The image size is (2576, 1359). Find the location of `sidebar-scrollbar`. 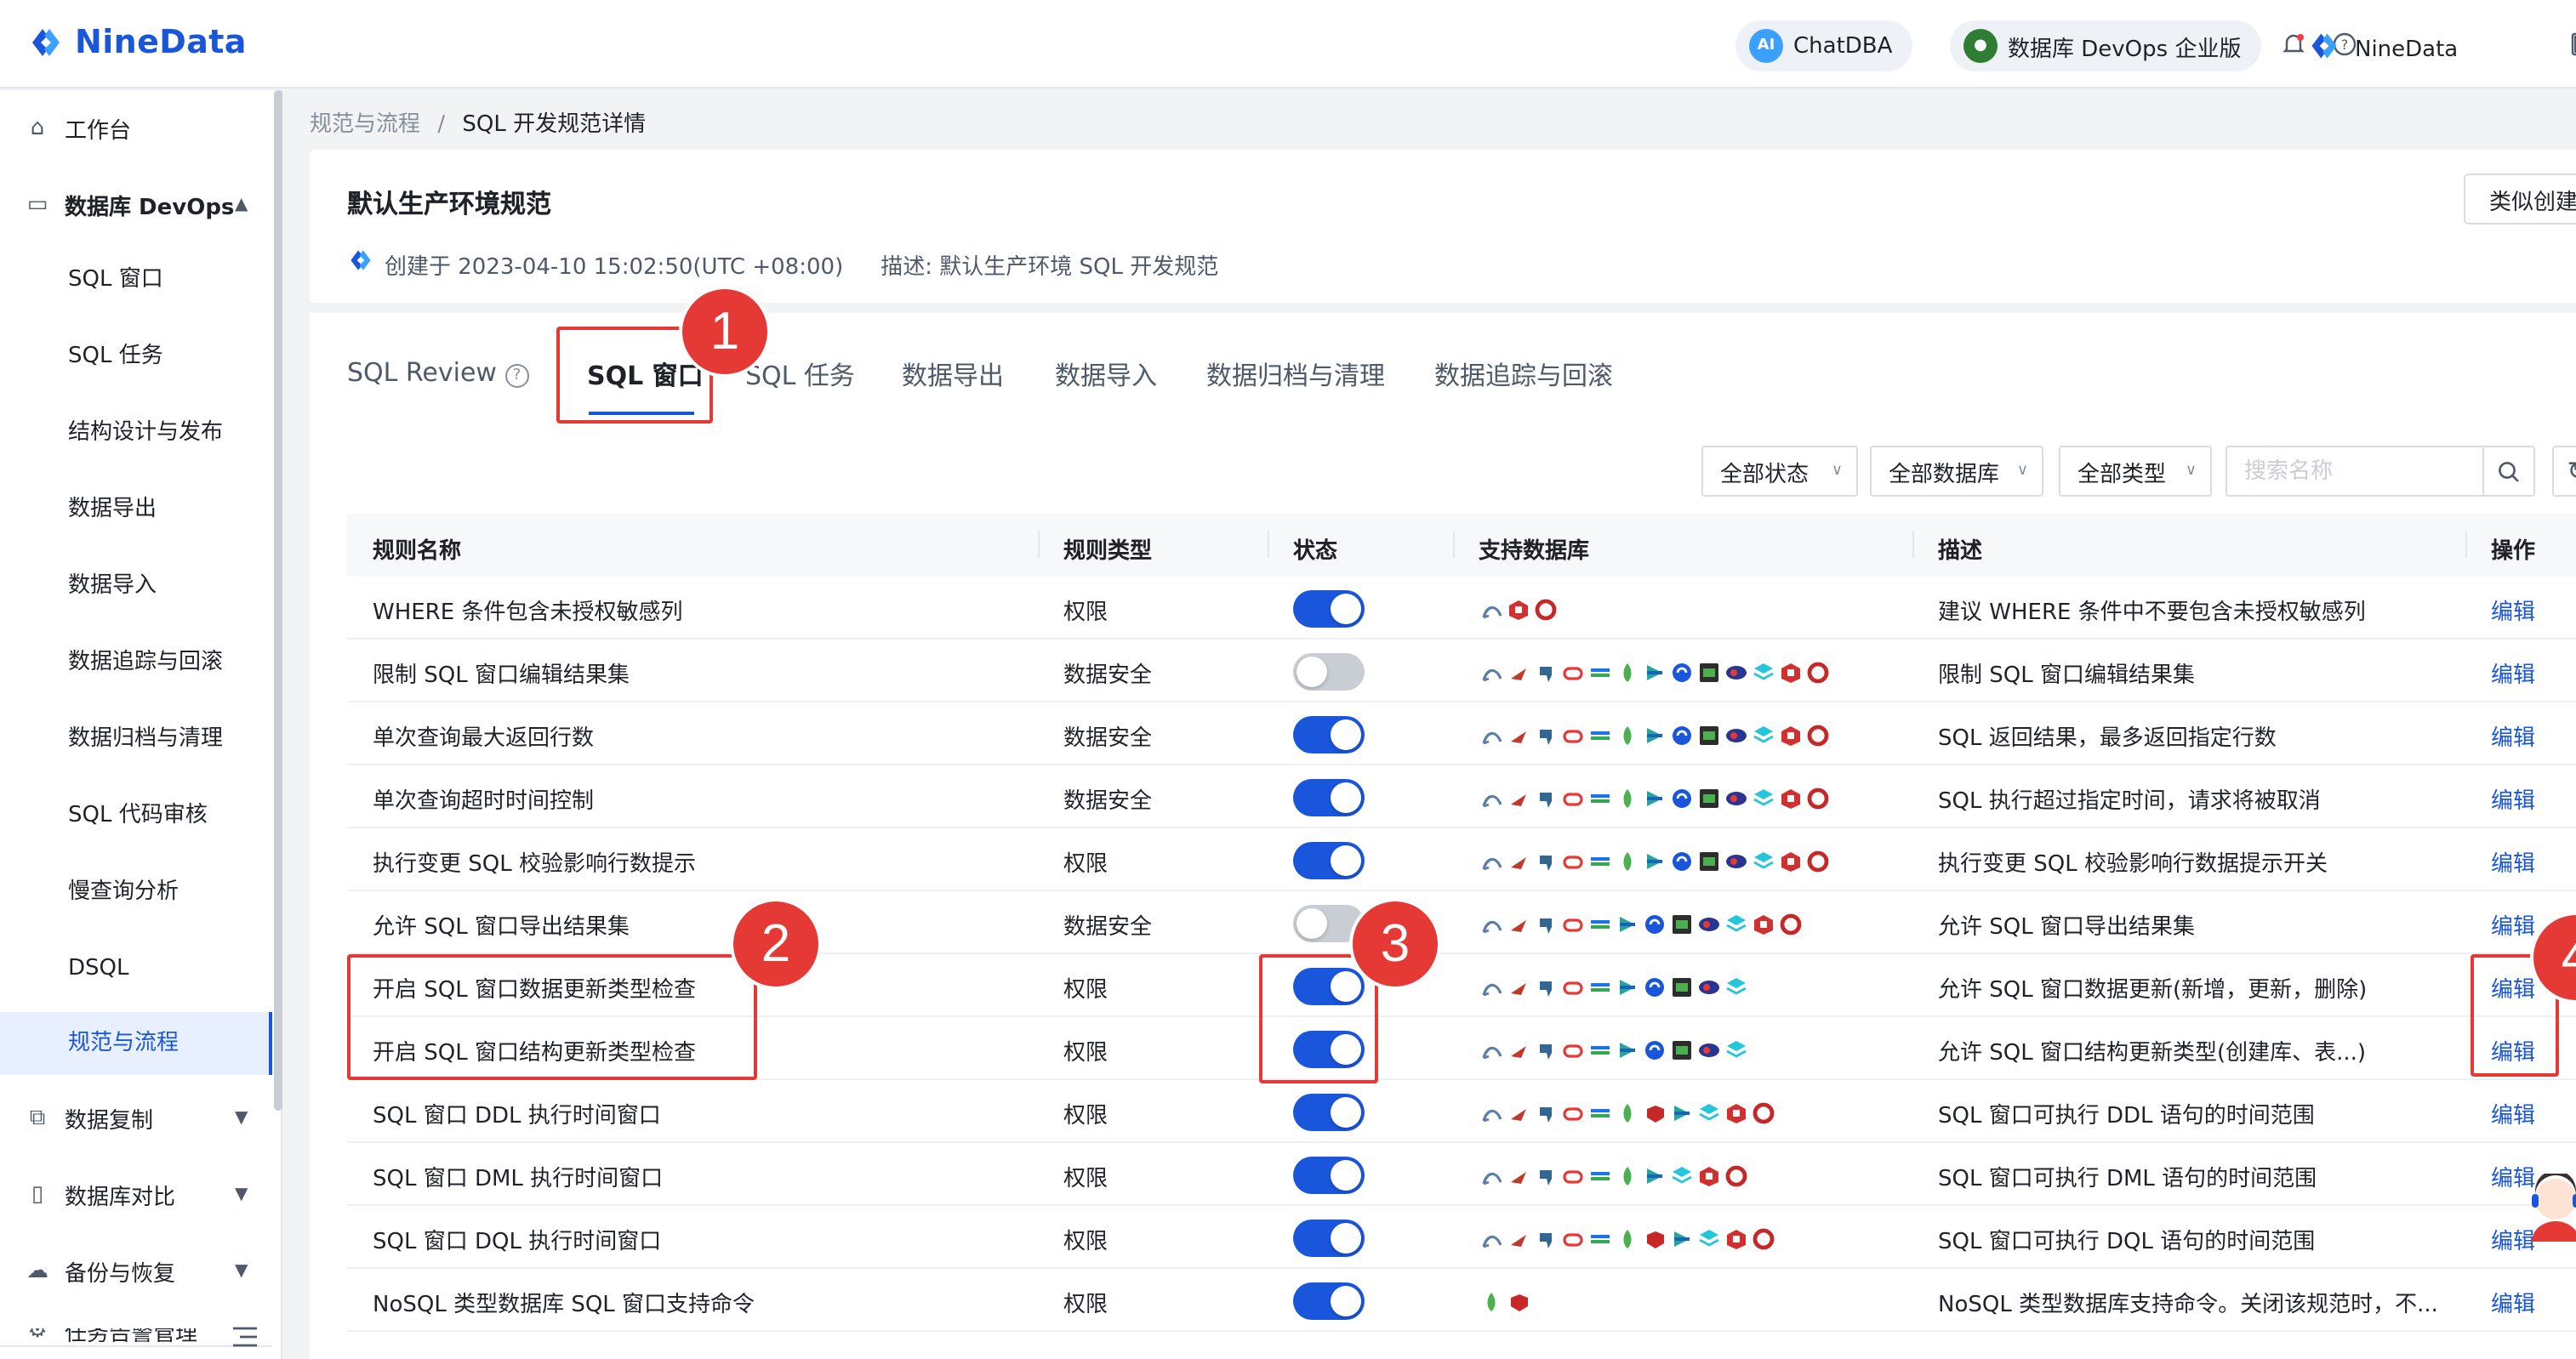

sidebar-scrollbar is located at coordinates (278, 600).